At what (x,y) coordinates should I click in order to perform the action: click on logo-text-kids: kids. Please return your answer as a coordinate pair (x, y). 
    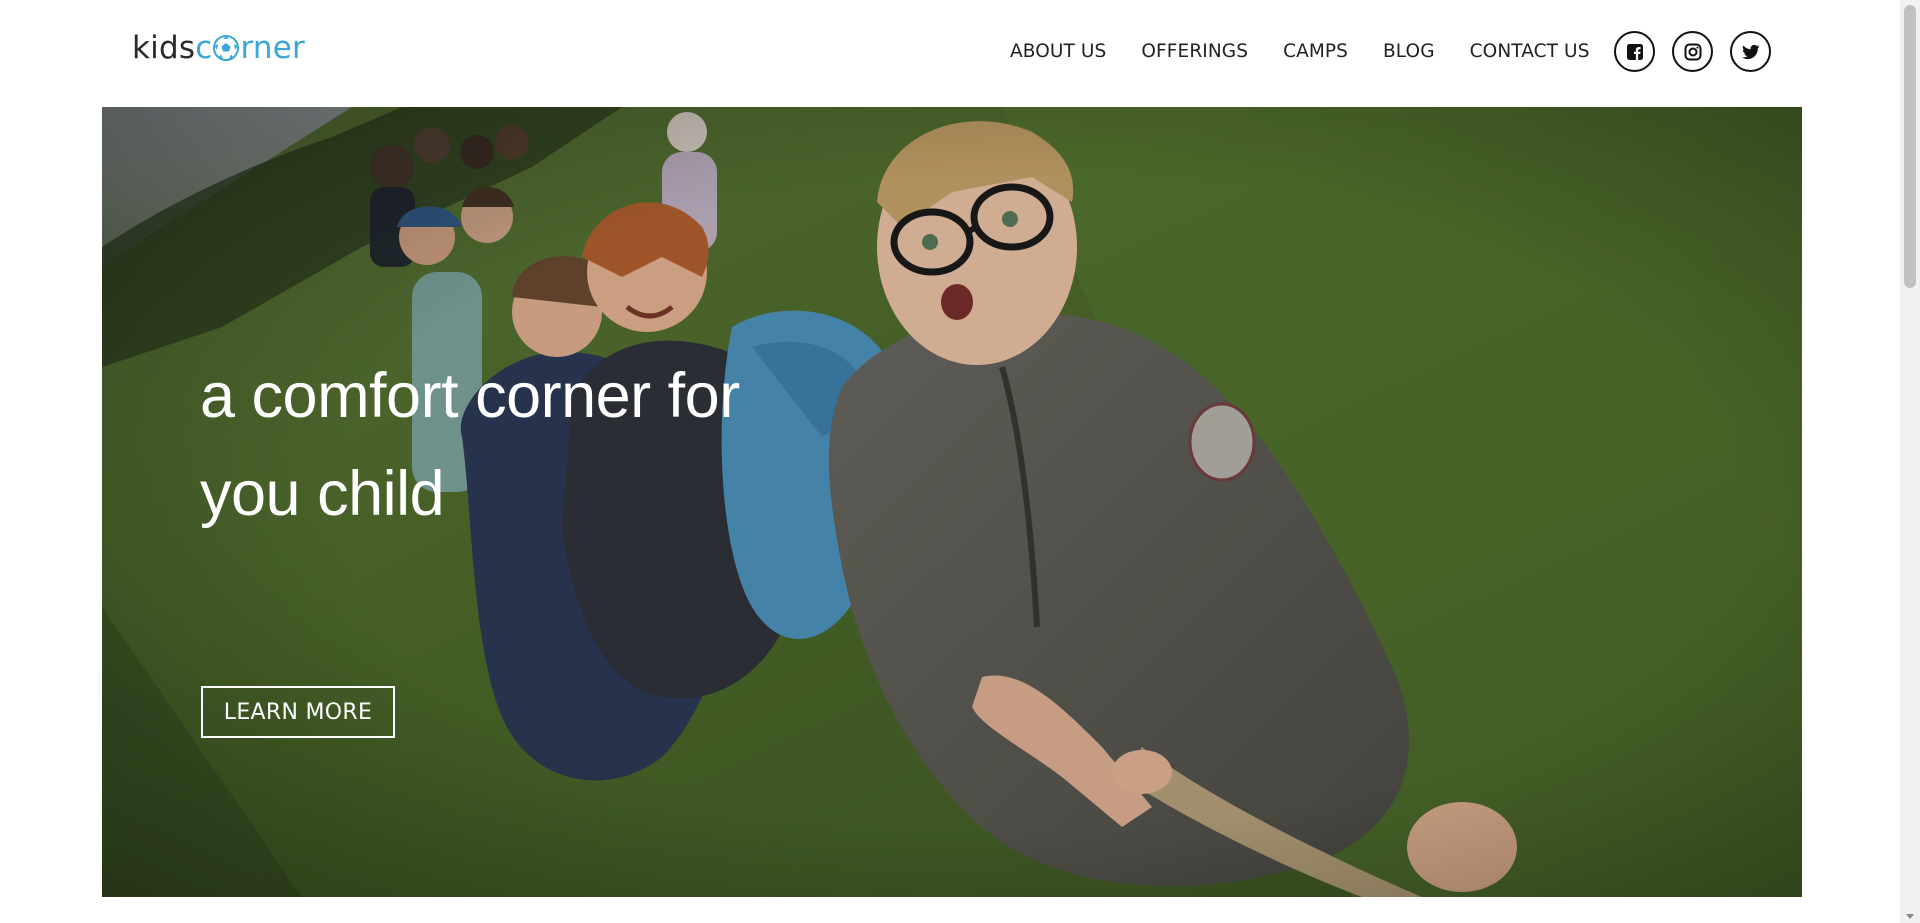
    Looking at the image, I should click on (164, 48).